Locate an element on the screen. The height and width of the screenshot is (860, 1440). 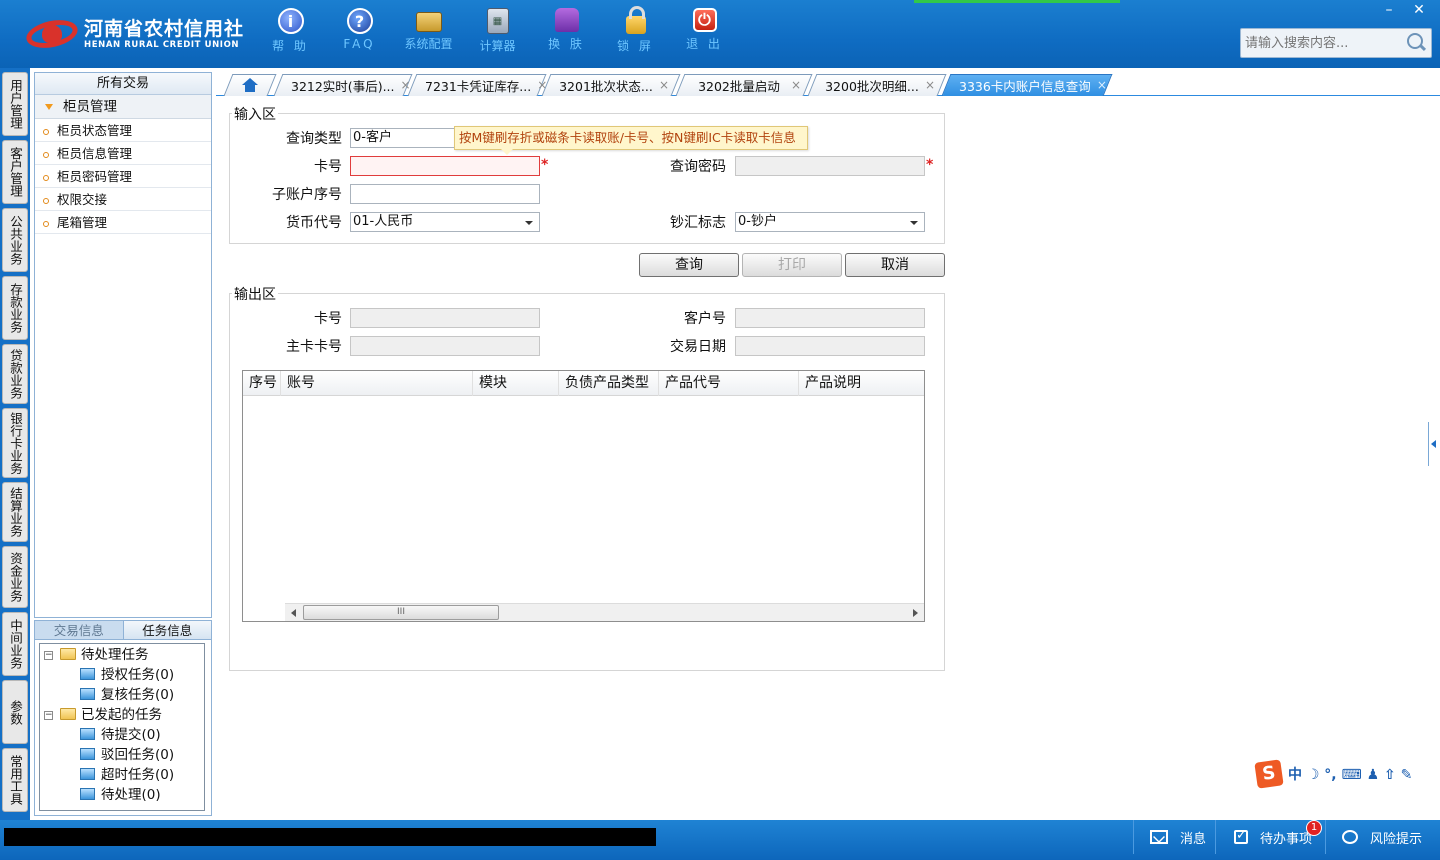
tree-node-initiated: − 已发起的任务 is located at coordinates (122, 715).